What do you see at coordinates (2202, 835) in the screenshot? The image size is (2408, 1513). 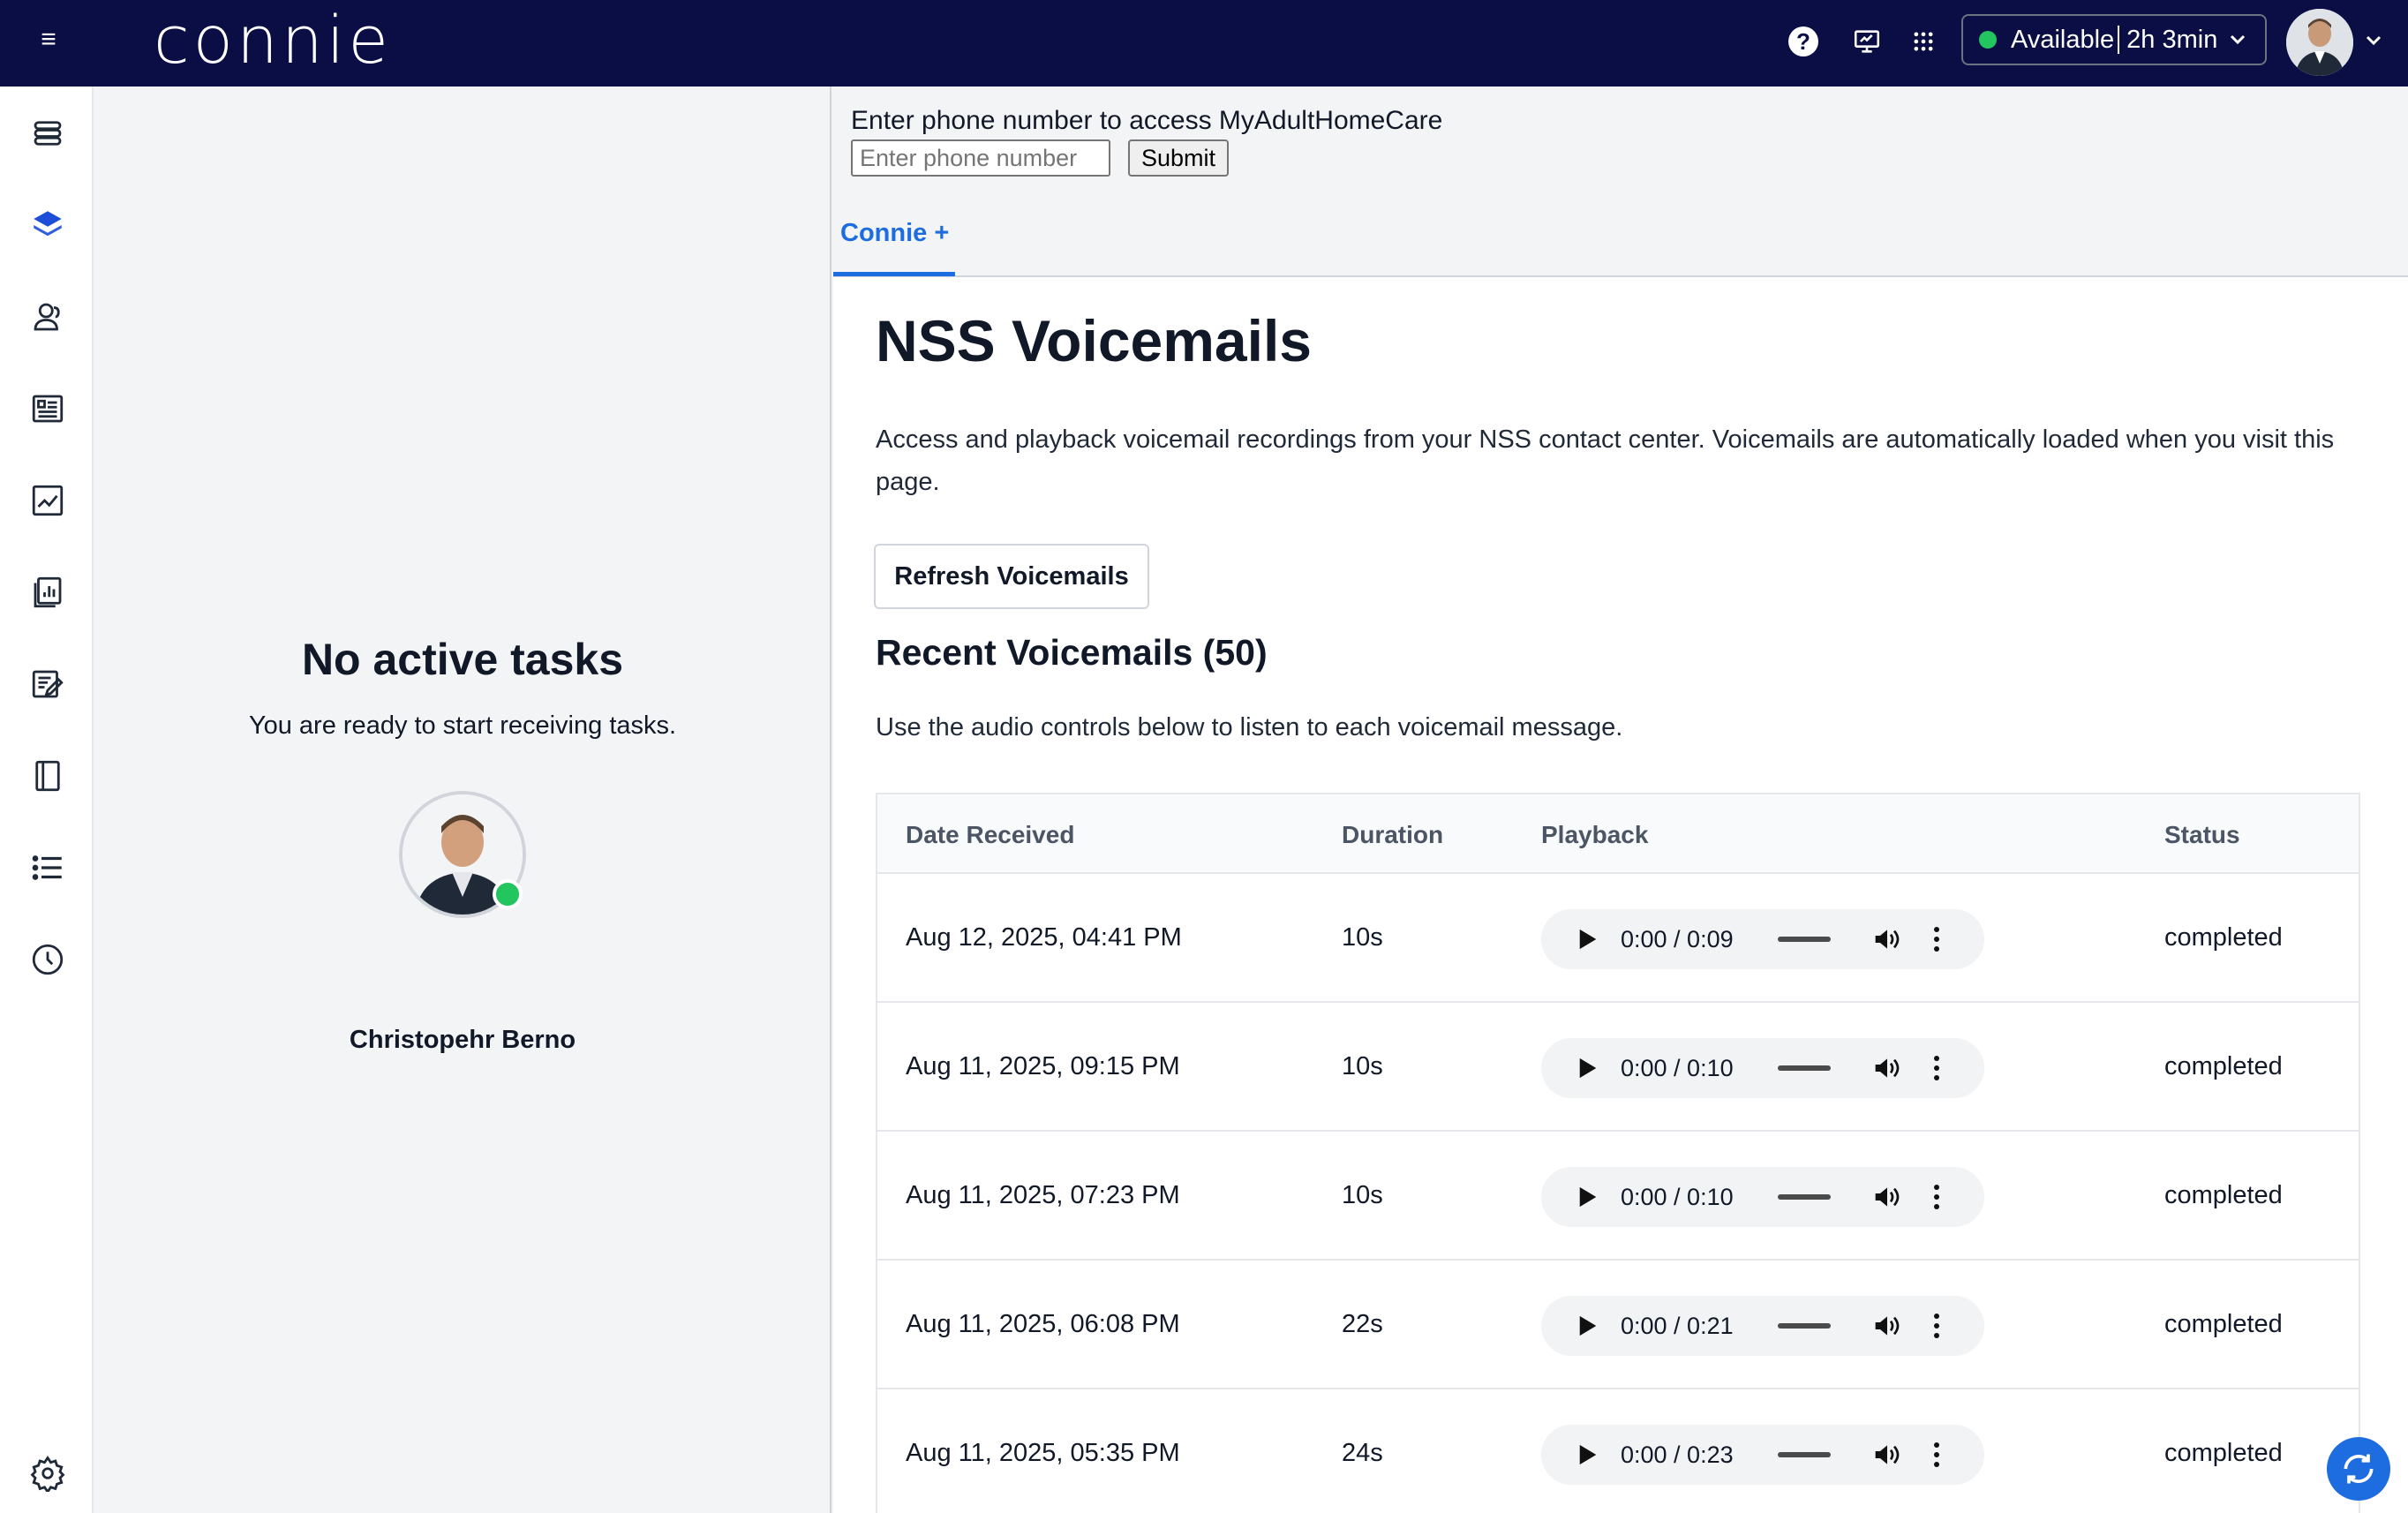 I see `column-header-status: Status` at bounding box center [2202, 835].